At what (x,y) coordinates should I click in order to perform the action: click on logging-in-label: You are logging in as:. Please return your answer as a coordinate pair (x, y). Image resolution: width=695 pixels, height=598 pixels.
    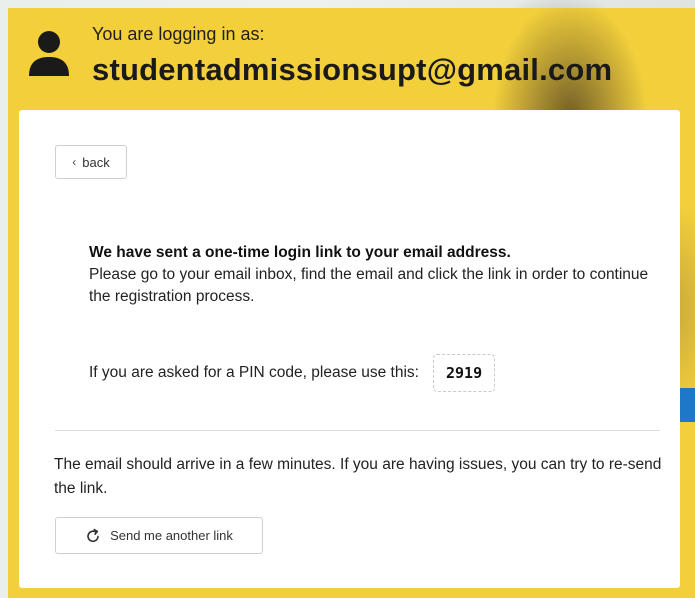
    Looking at the image, I should click on (178, 34).